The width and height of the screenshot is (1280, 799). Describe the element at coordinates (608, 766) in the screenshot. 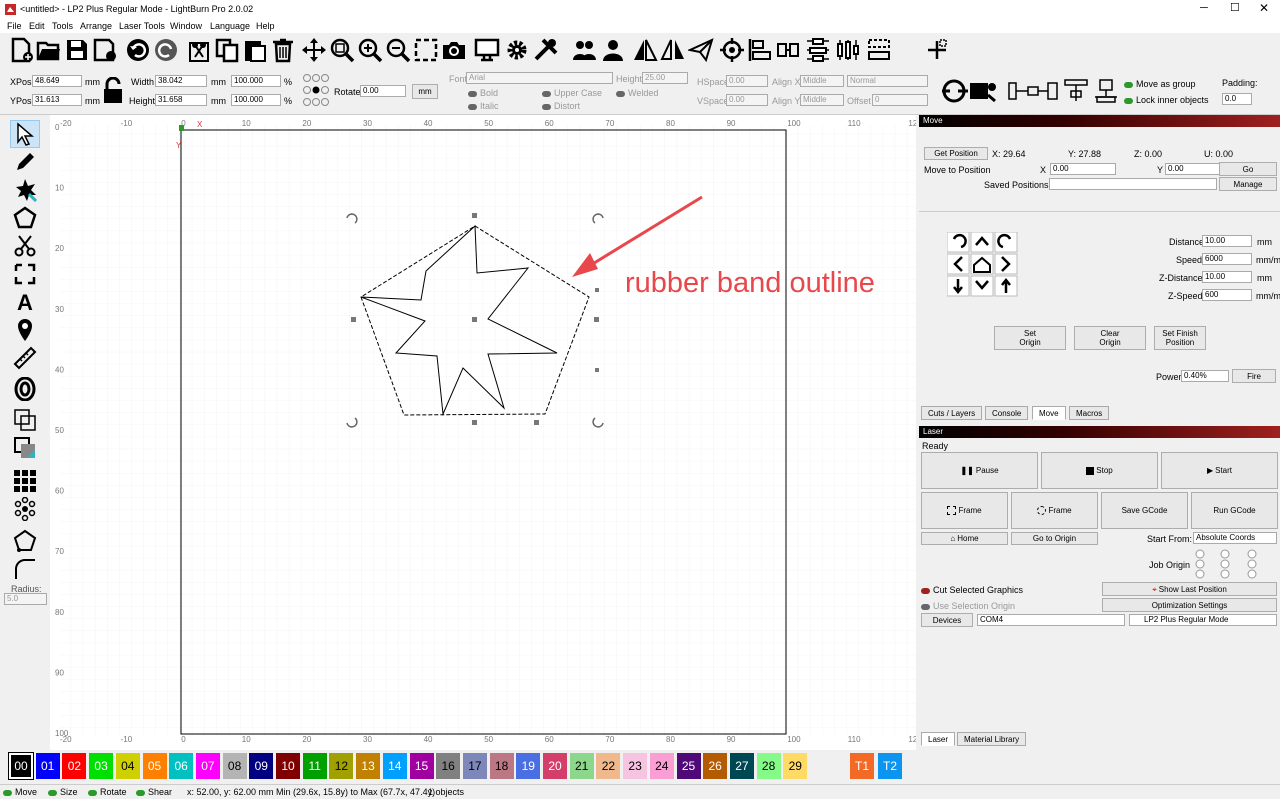

I see `layer-color-22: 22` at that location.